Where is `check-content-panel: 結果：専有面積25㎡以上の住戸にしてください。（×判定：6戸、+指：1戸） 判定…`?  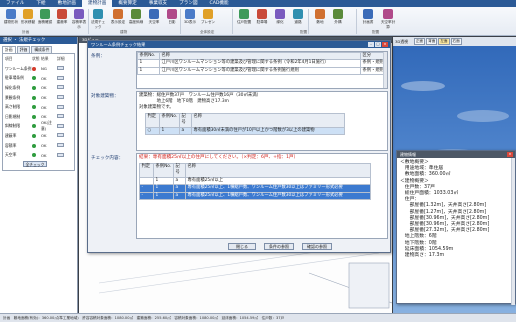 check-content-panel: 結果：専有面積25㎡以上の住戸にしてください。（×判定：6戸、+指：1戸） 判定… is located at coordinates (262, 196).